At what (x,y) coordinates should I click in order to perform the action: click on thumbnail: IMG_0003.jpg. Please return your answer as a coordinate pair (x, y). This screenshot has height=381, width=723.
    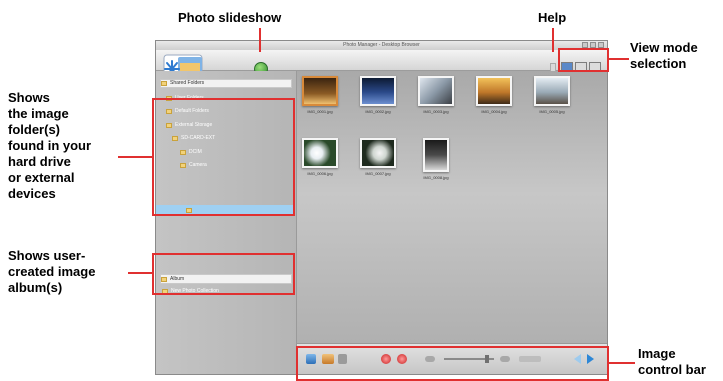
    Looking at the image, I should click on (436, 95).